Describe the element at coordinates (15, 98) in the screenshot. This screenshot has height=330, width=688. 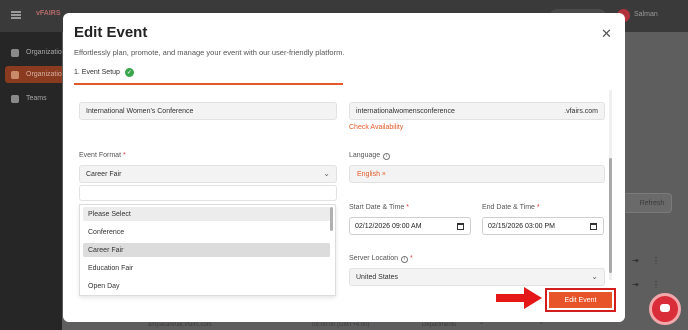
I see `layers-icon` at that location.